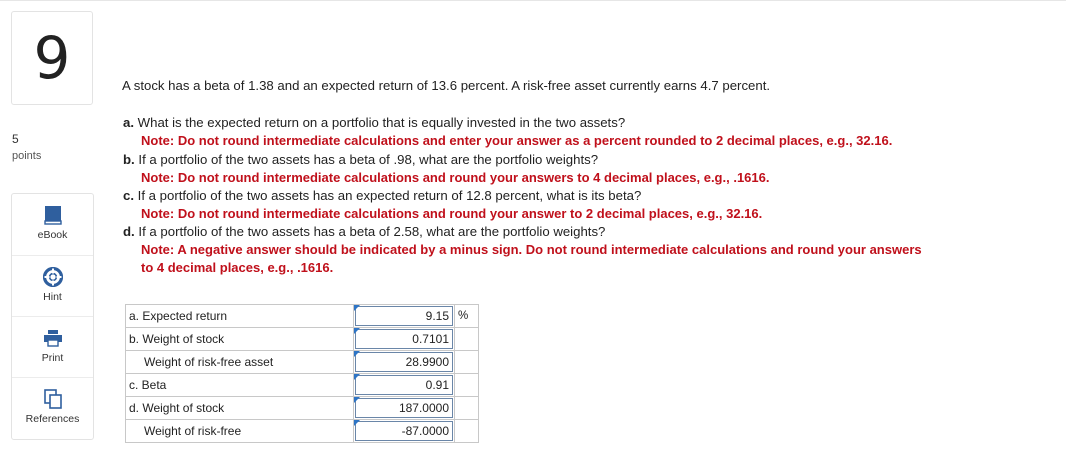  What do you see at coordinates (239, 408) in the screenshot?
I see `answer-label: d. Weight of stock` at bounding box center [239, 408].